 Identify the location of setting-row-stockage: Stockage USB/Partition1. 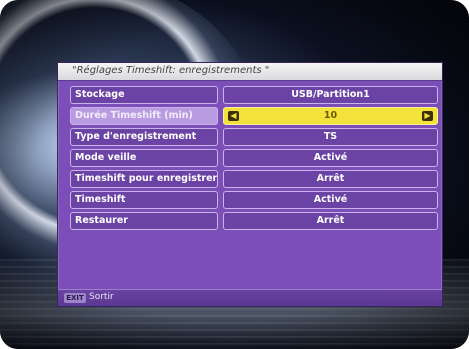
(254, 95).